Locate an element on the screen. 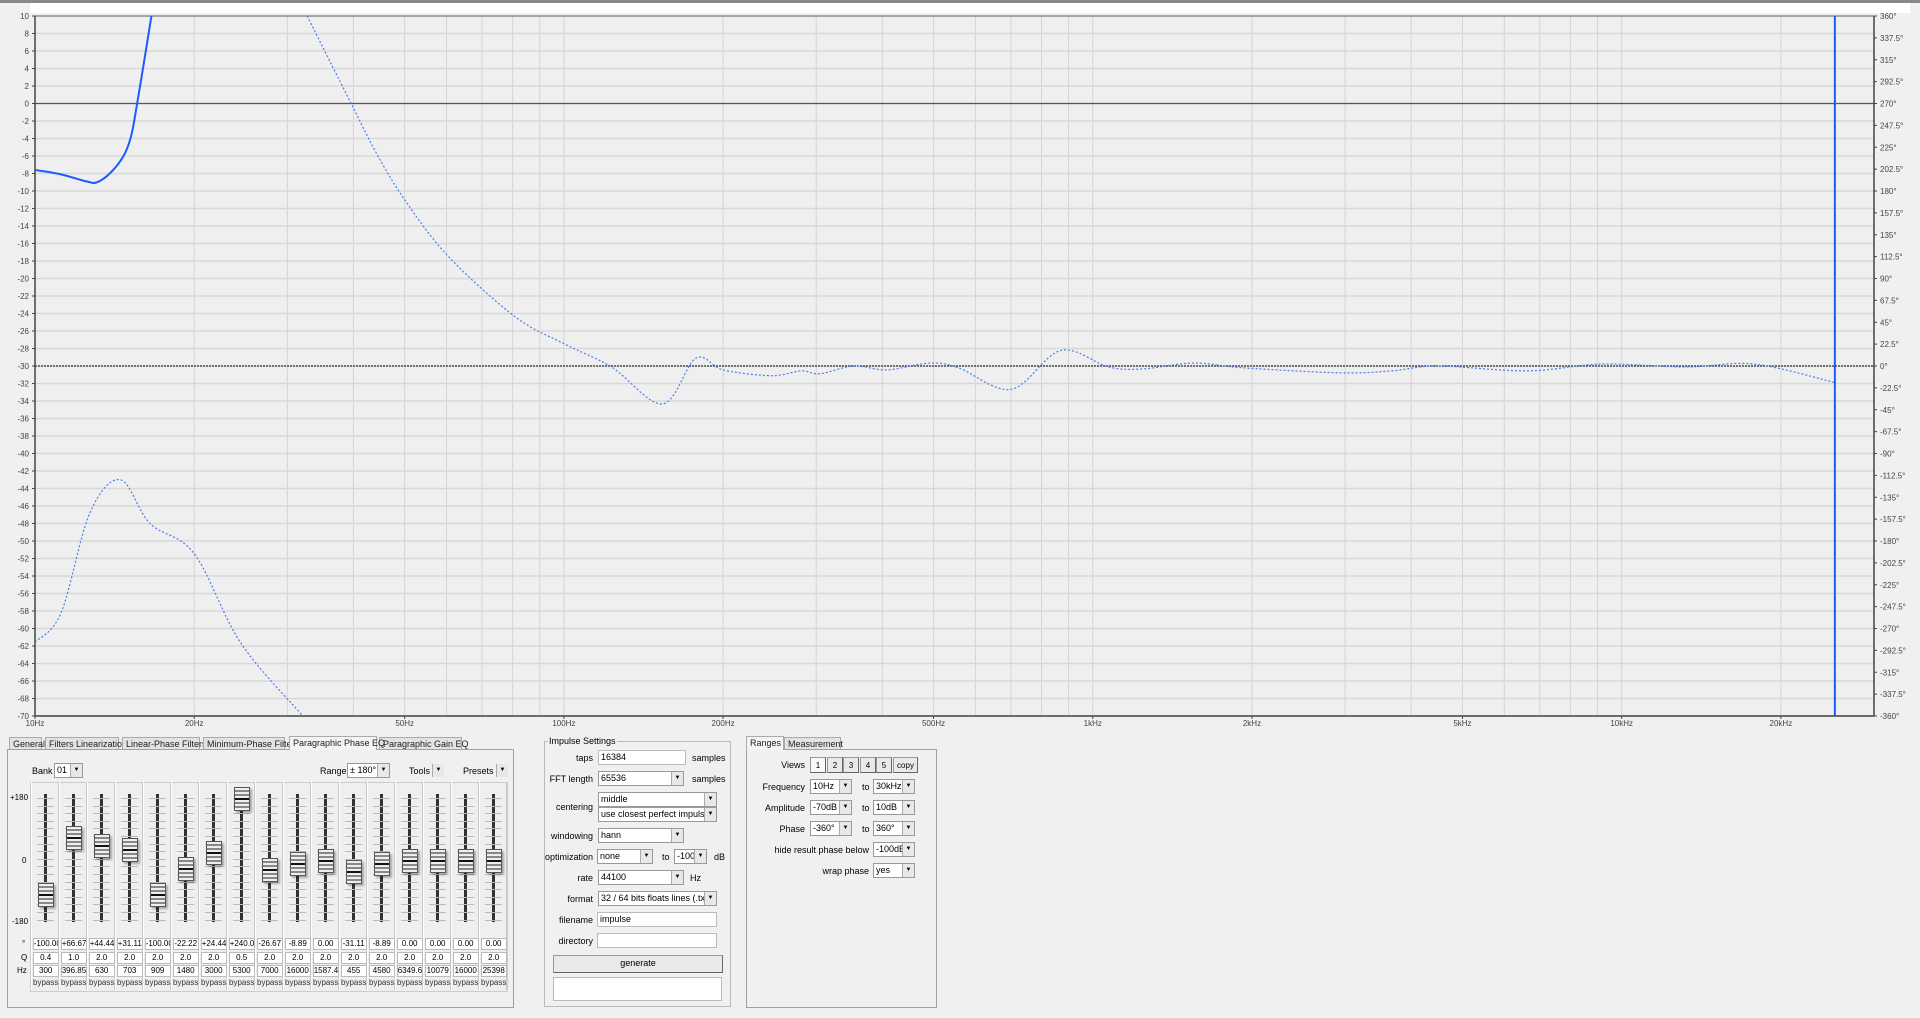 The height and width of the screenshot is (1018, 1920). tab-ranges: Ranges is located at coordinates (765, 743).